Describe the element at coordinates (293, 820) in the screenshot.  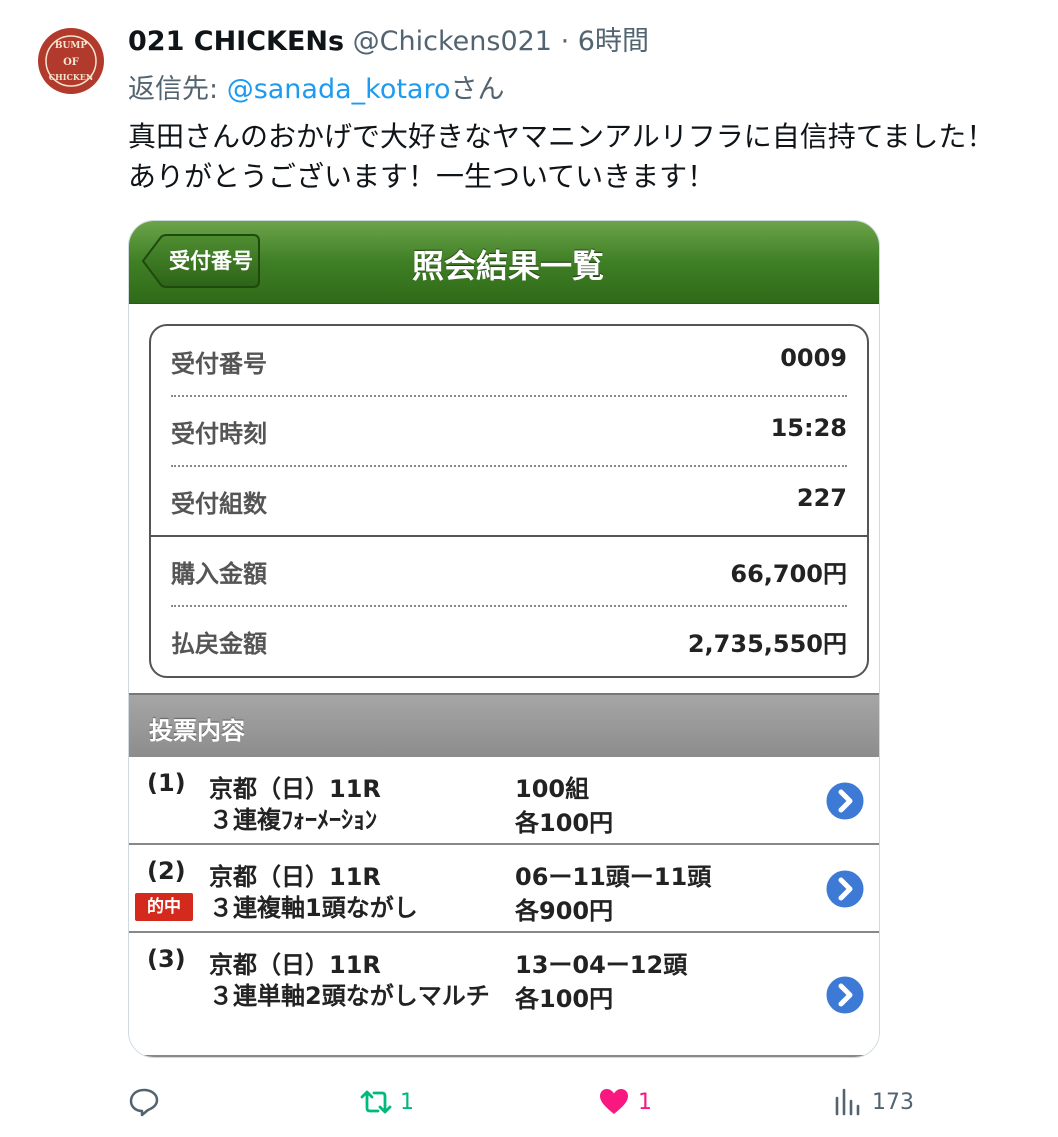
I see `bet-type: ３連複ﾌｫｰﾒｰｼｮﾝ` at that location.